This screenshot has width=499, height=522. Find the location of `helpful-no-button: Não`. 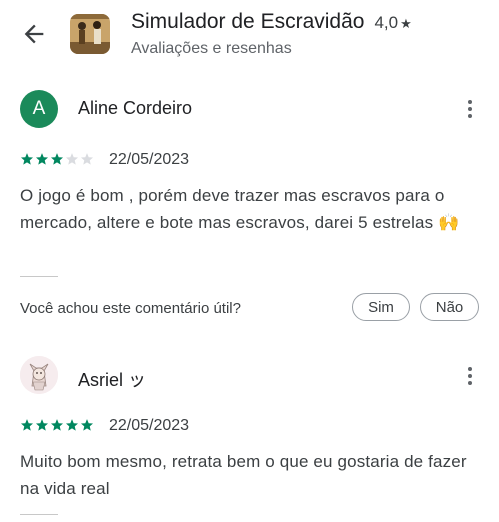

helpful-no-button: Não is located at coordinates (449, 307).